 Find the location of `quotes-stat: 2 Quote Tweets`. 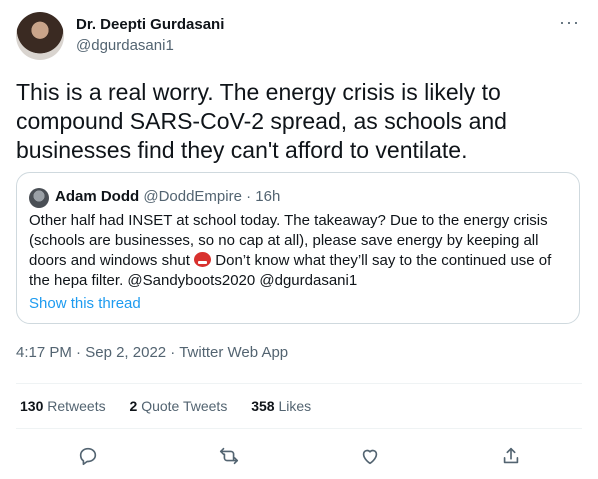

quotes-stat: 2 Quote Tweets is located at coordinates (179, 406).